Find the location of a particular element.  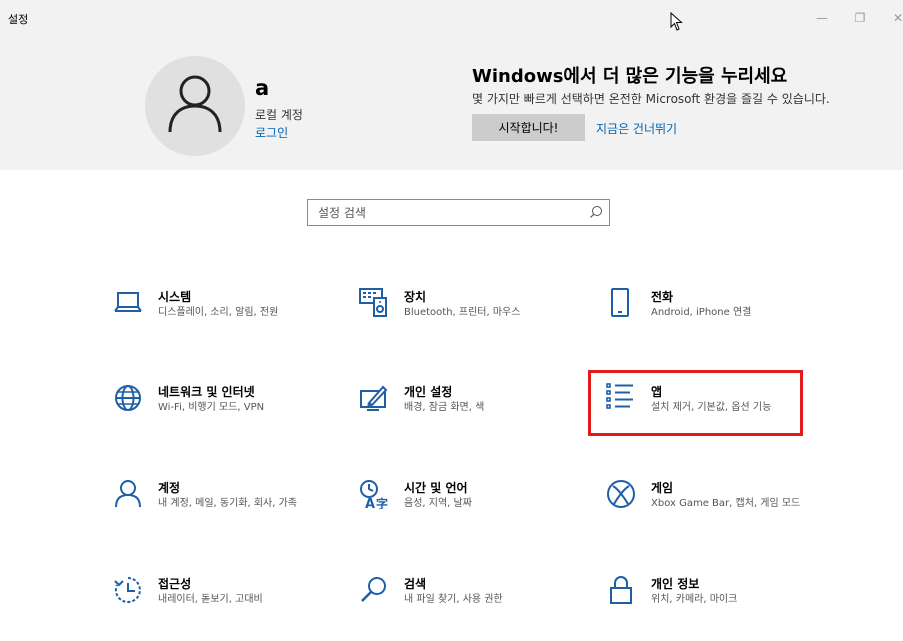

signin-link: 로그인 is located at coordinates (271, 132).